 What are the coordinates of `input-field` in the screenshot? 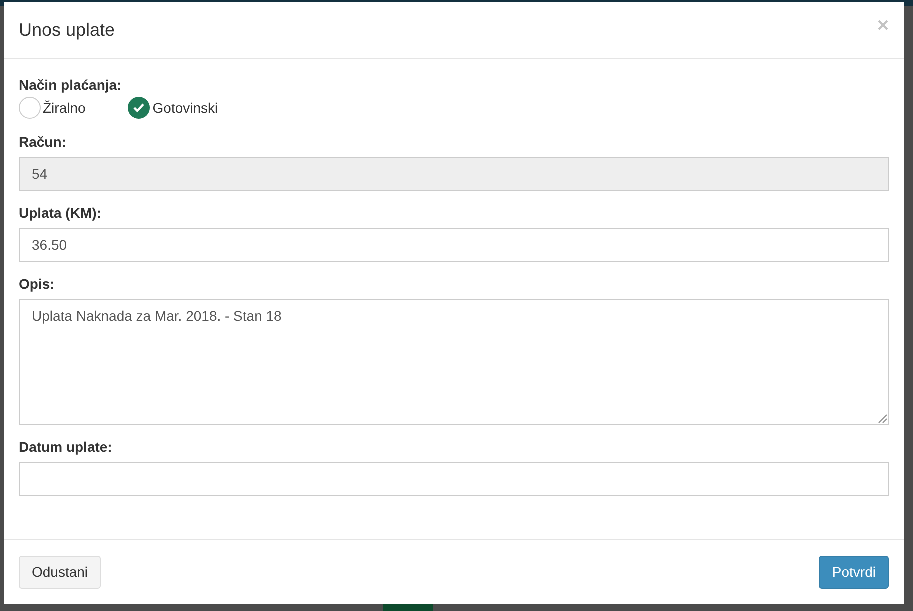 It's located at (454, 479).